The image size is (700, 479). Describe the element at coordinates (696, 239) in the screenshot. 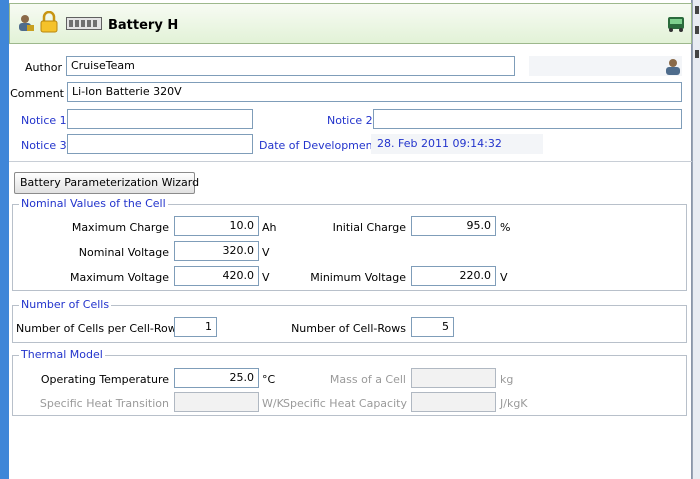

I see `right-scroll-strip` at that location.